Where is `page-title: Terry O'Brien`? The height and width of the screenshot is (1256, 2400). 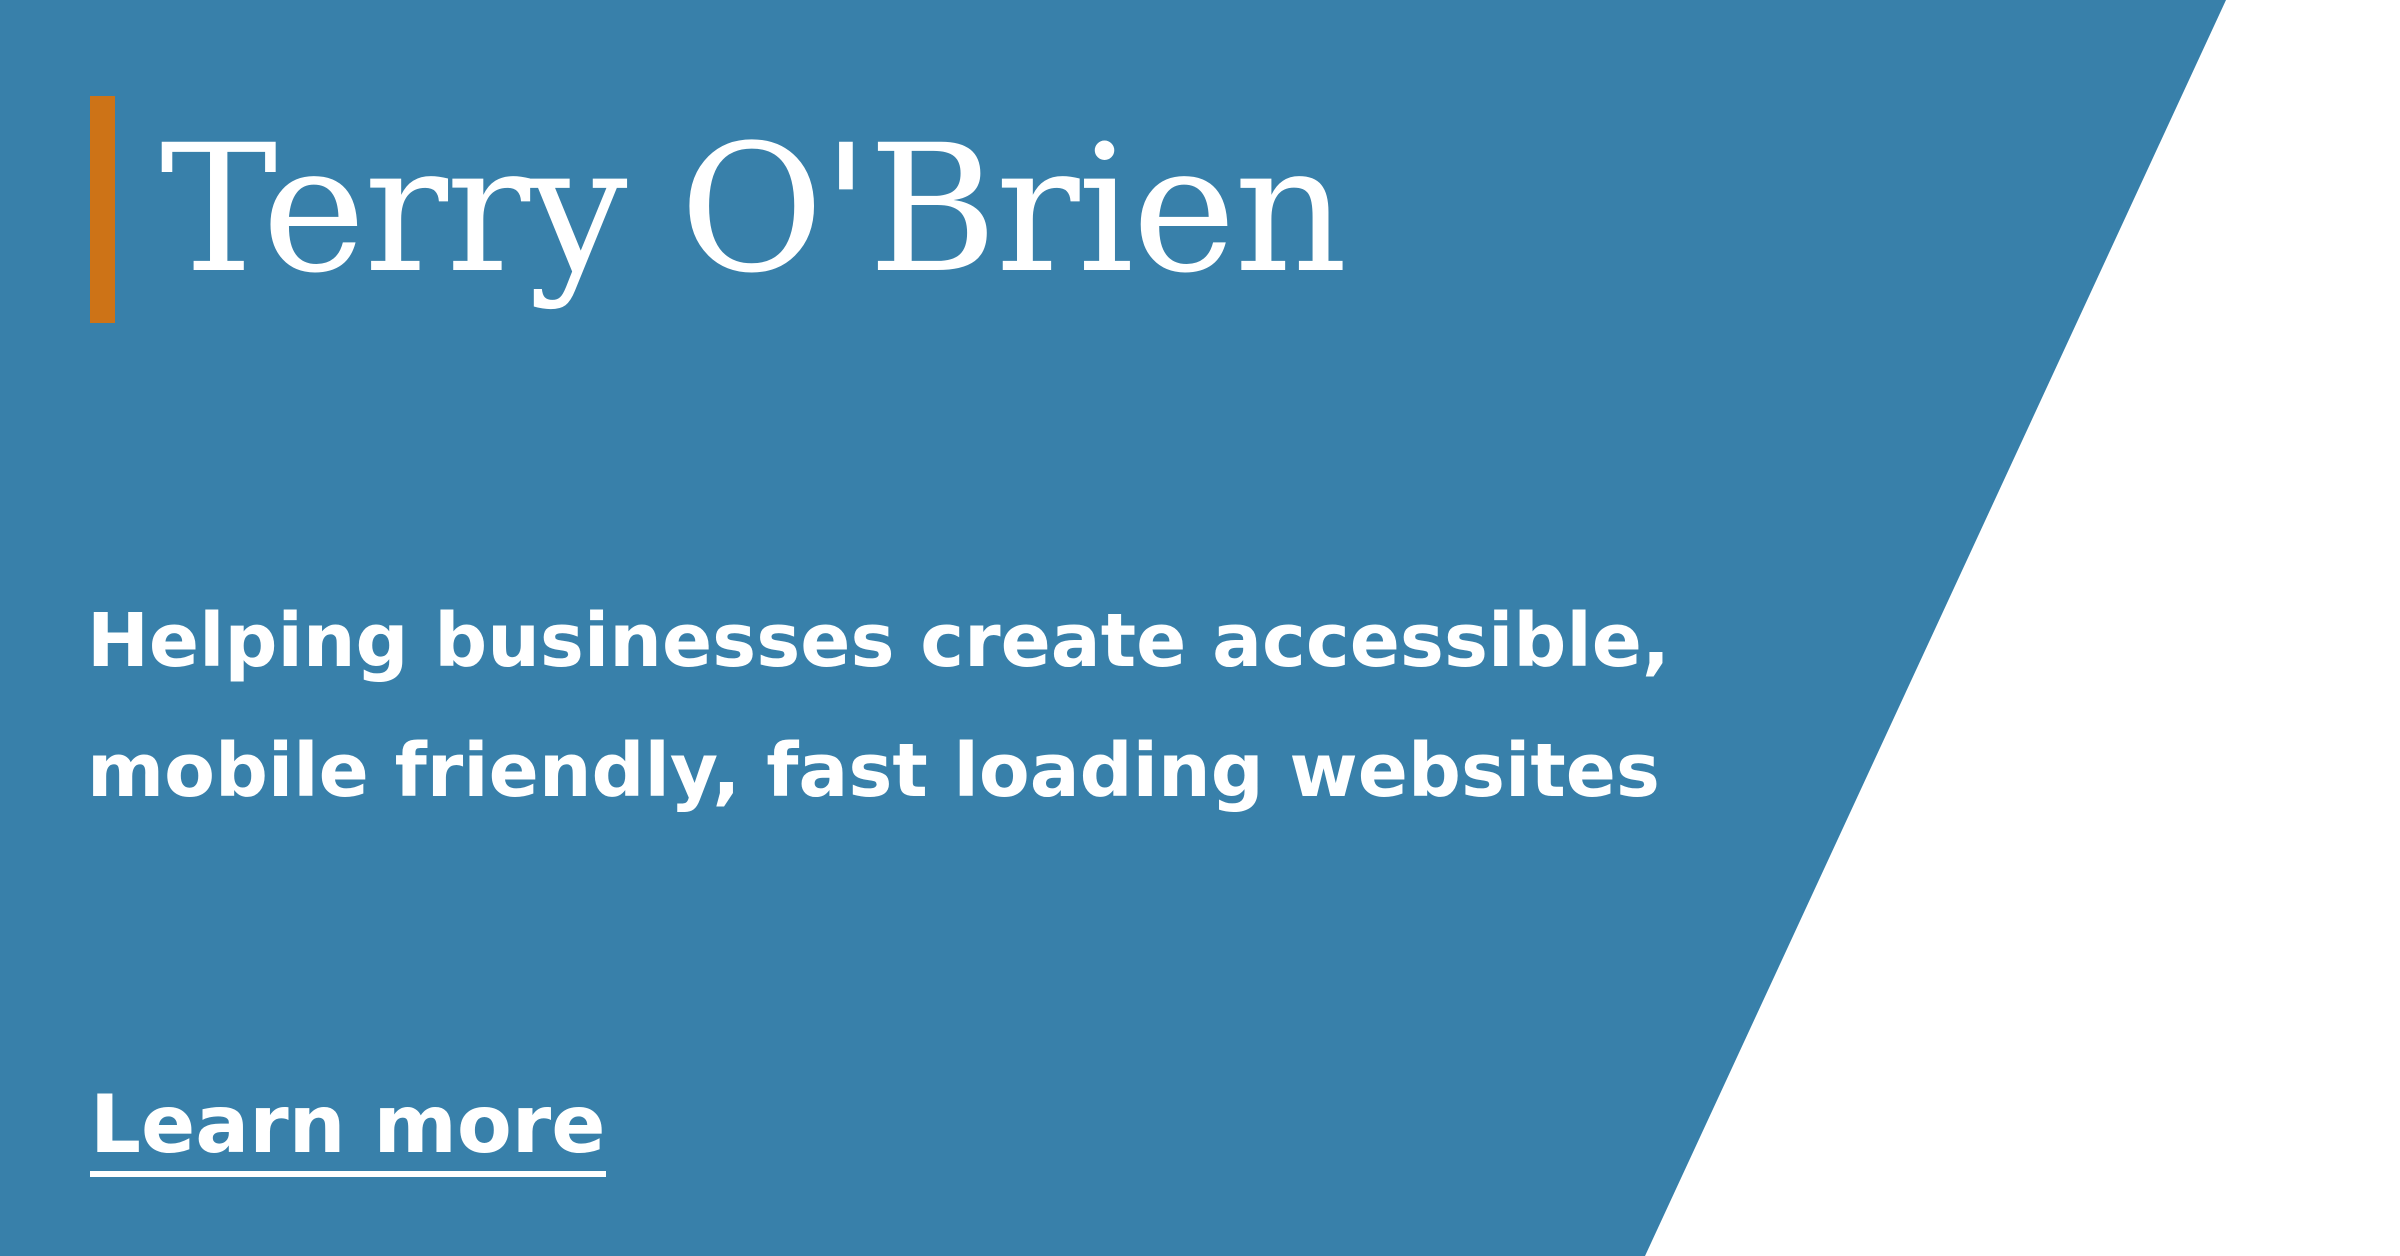
page-title: Terry O'Brien is located at coordinates (753, 209).